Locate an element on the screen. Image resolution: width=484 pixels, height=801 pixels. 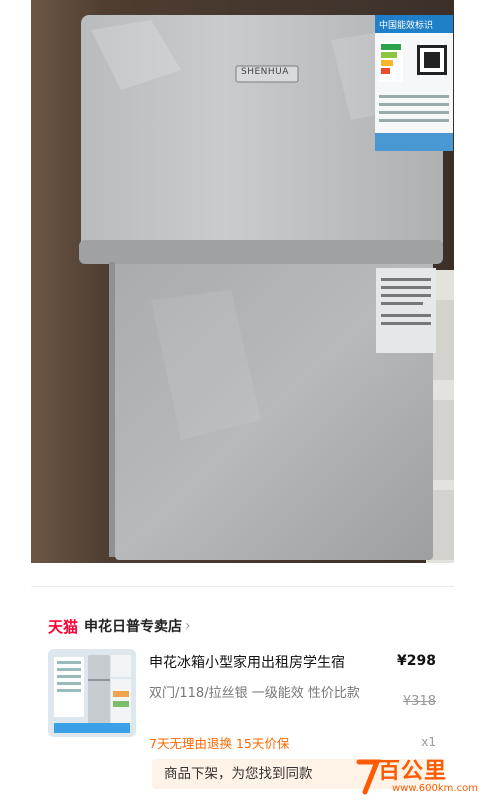
fridge-thumbnail-icon is located at coordinates (92, 693).